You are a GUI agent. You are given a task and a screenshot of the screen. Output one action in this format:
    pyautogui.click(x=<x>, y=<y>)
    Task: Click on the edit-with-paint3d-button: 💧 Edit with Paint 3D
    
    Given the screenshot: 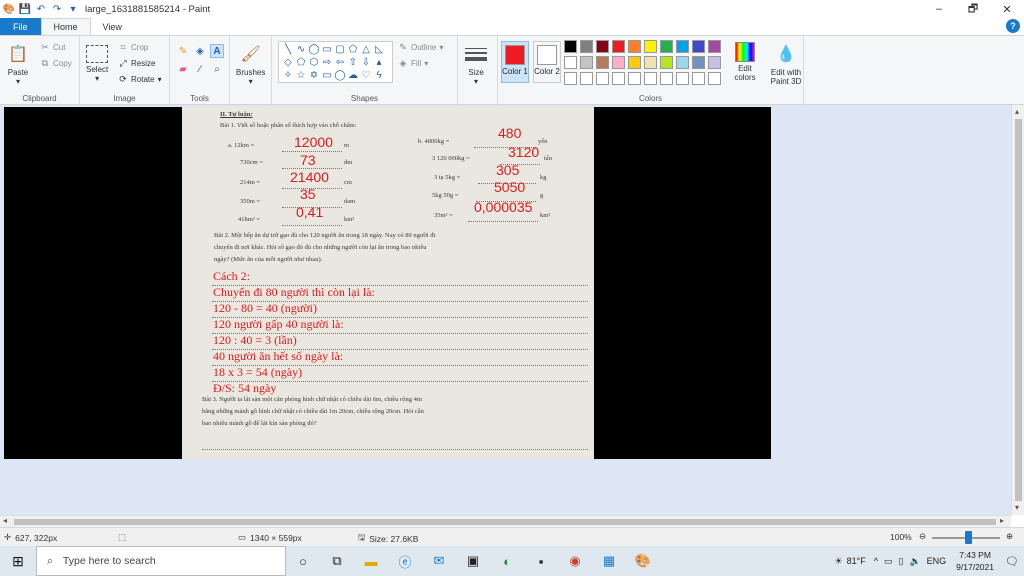 What is the action you would take?
    pyautogui.click(x=786, y=64)
    